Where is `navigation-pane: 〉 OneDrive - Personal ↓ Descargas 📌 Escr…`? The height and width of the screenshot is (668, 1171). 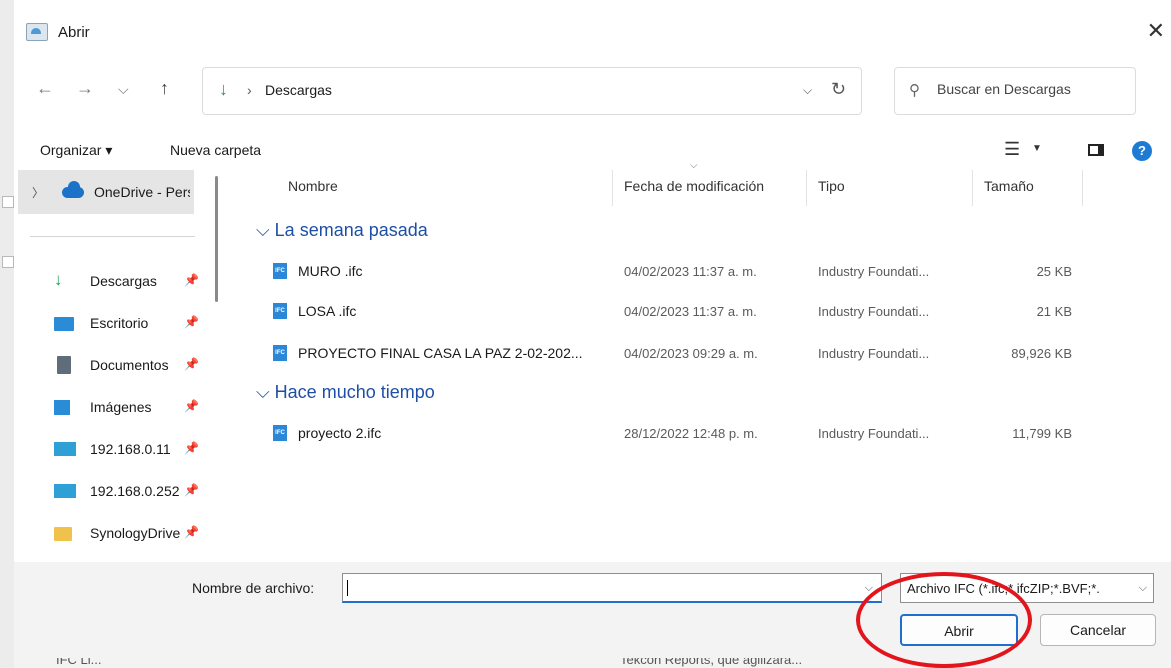 navigation-pane: 〉 OneDrive - Personal ↓ Descargas 📌 Escr… is located at coordinates (121, 366).